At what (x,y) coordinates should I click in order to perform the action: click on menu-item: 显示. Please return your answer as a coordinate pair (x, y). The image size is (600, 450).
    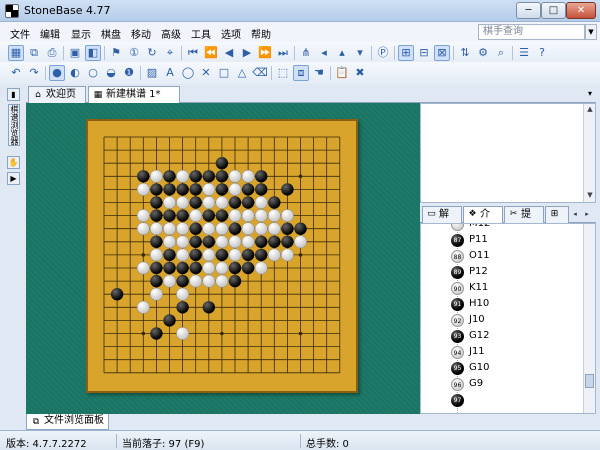
    Looking at the image, I should click on (81, 33).